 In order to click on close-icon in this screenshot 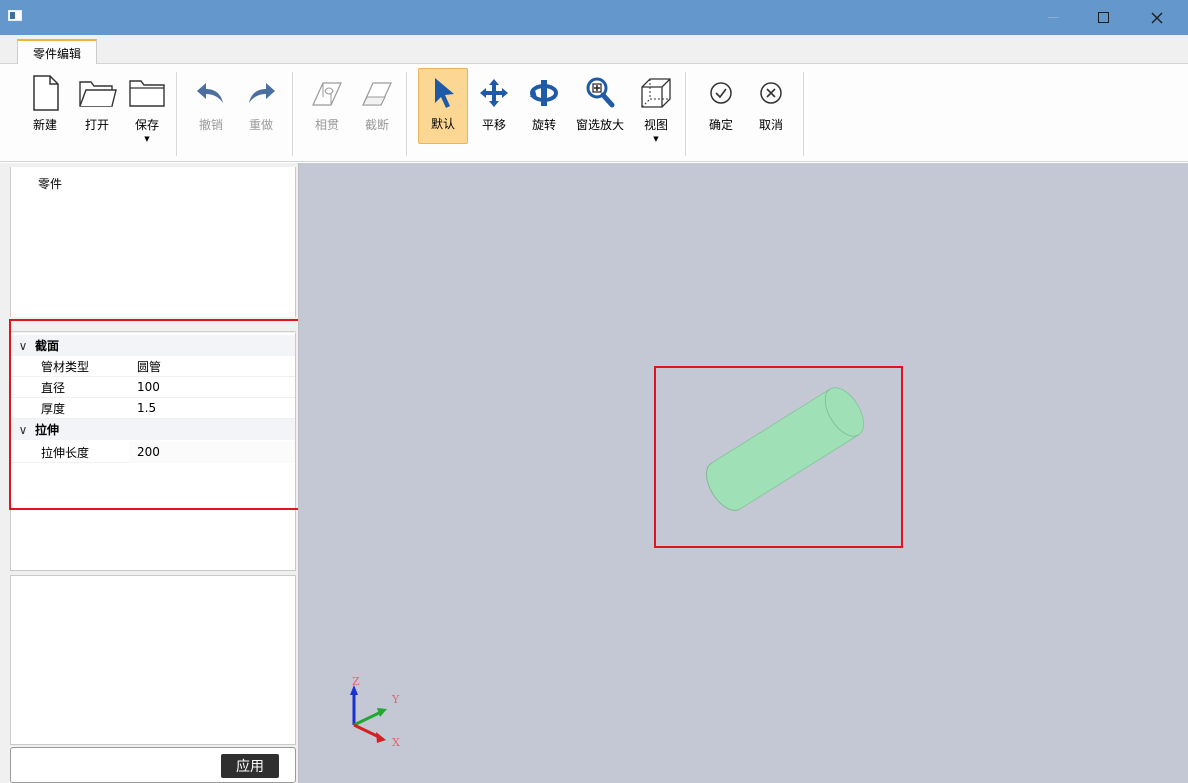, I will do `click(1157, 17)`.